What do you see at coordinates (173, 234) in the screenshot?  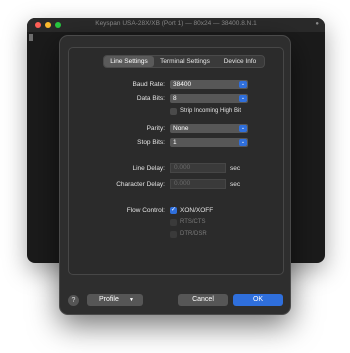 I see `dtr-dsr-checkbox` at bounding box center [173, 234].